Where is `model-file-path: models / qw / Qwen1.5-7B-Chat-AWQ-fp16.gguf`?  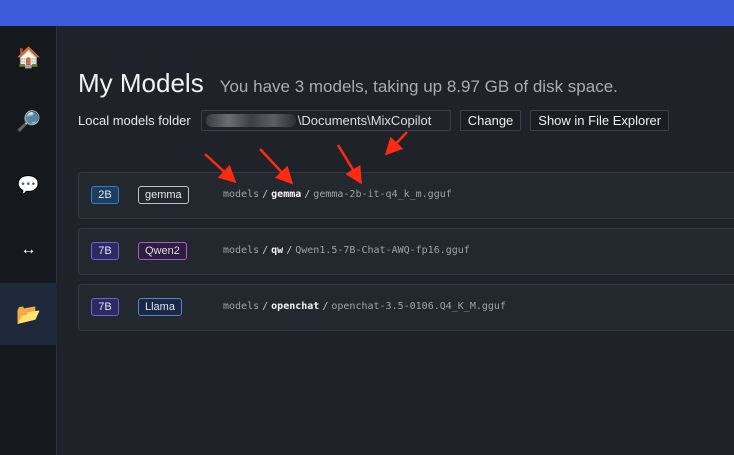 model-file-path: models / qw / Qwen1.5-7B-Chat-AWQ-fp16.gguf is located at coordinates (346, 250).